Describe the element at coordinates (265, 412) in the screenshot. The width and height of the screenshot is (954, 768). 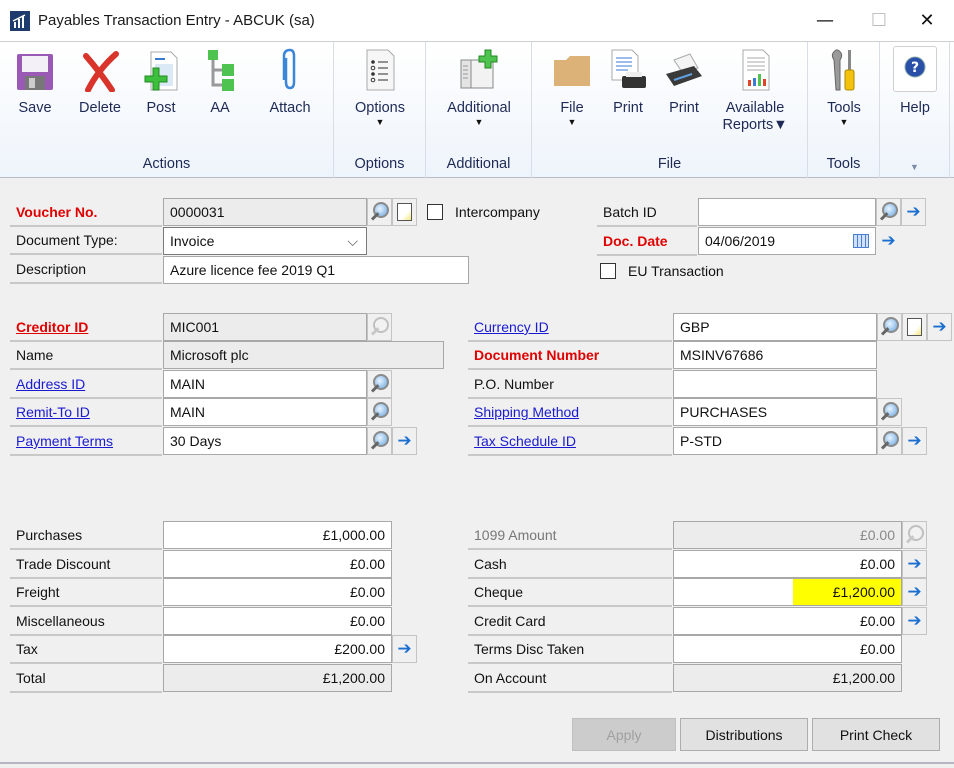
I see `remit-to-id-field: MAIN` at that location.